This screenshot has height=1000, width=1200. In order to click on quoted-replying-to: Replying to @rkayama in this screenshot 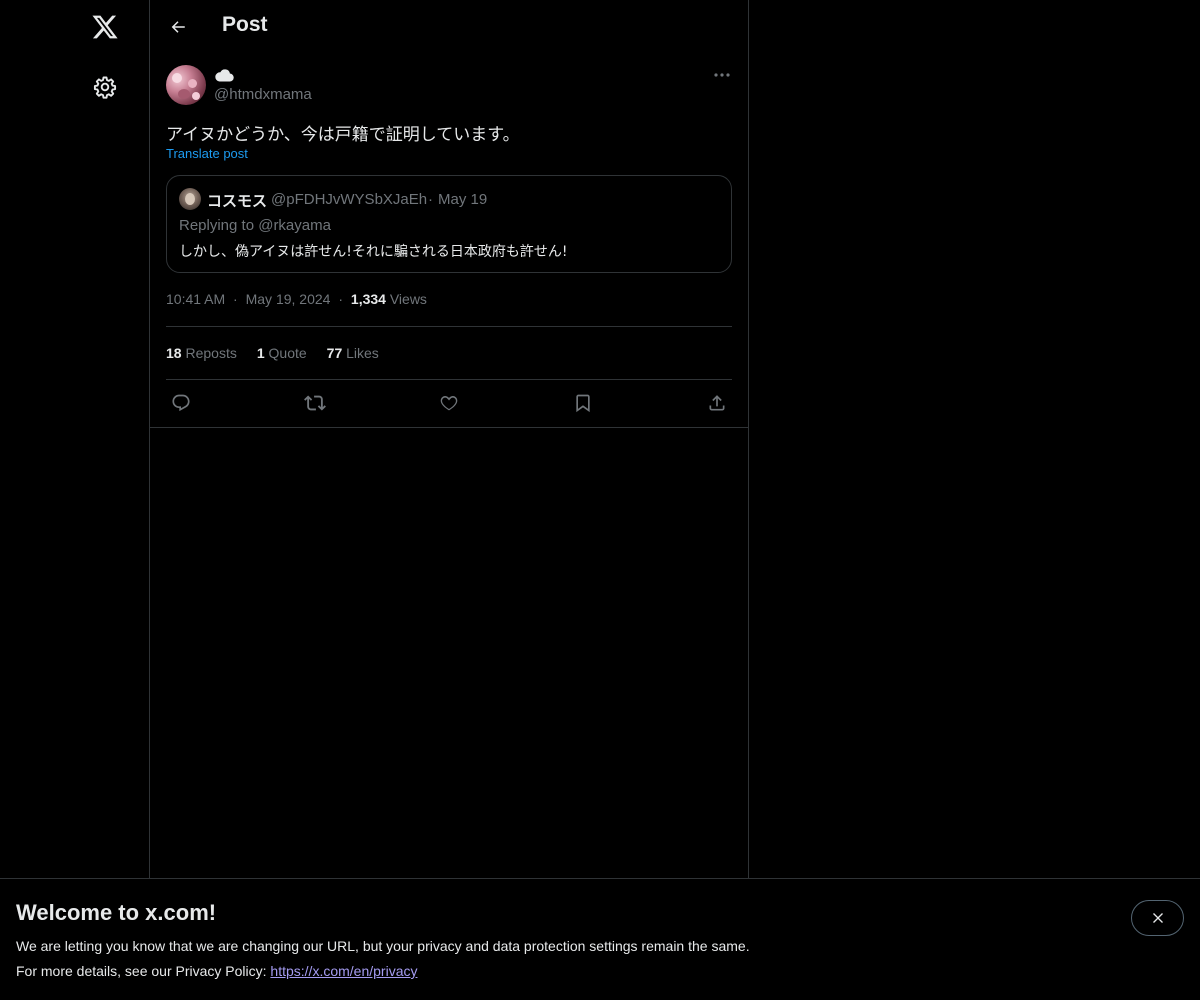, I will do `click(255, 225)`.